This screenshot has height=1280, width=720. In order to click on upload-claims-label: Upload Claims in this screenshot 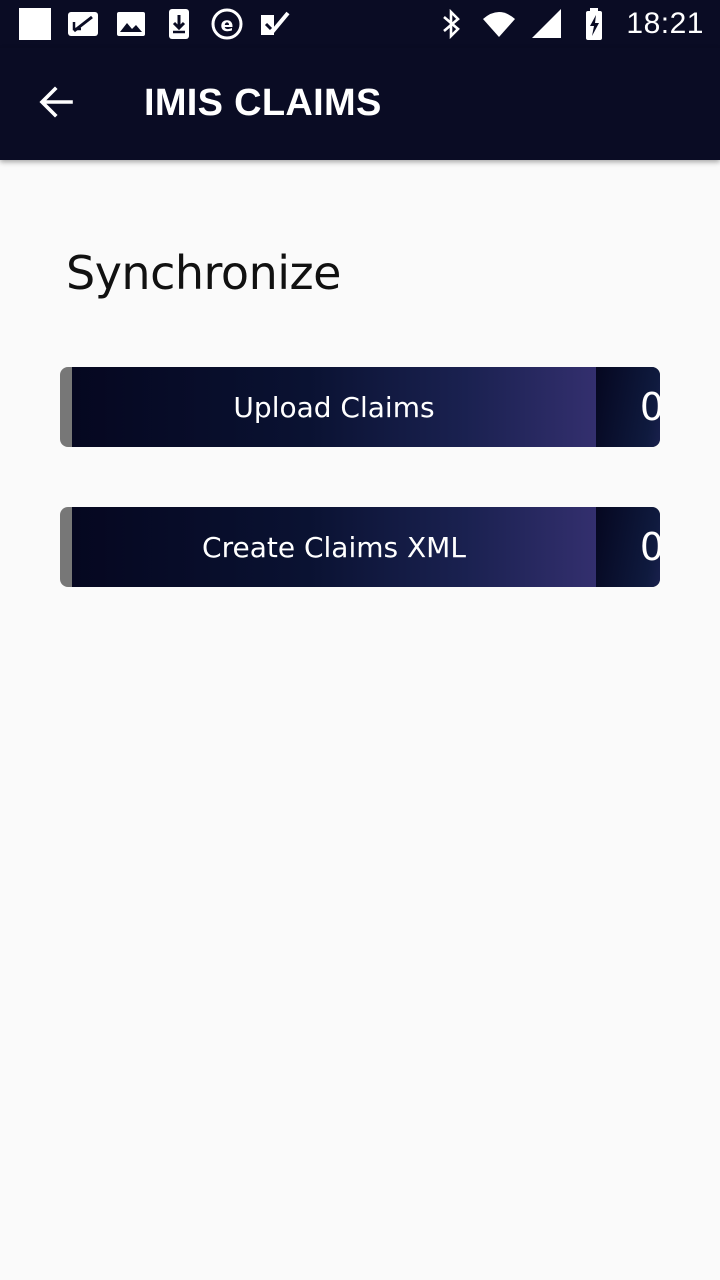, I will do `click(334, 407)`.